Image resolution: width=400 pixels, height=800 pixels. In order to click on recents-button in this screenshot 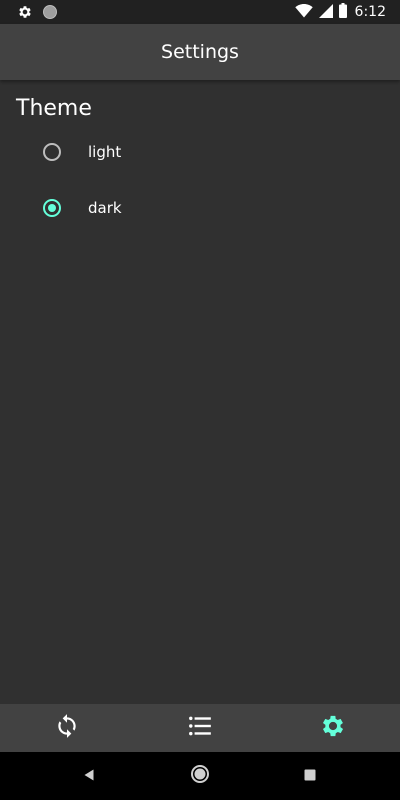, I will do `click(310, 776)`.